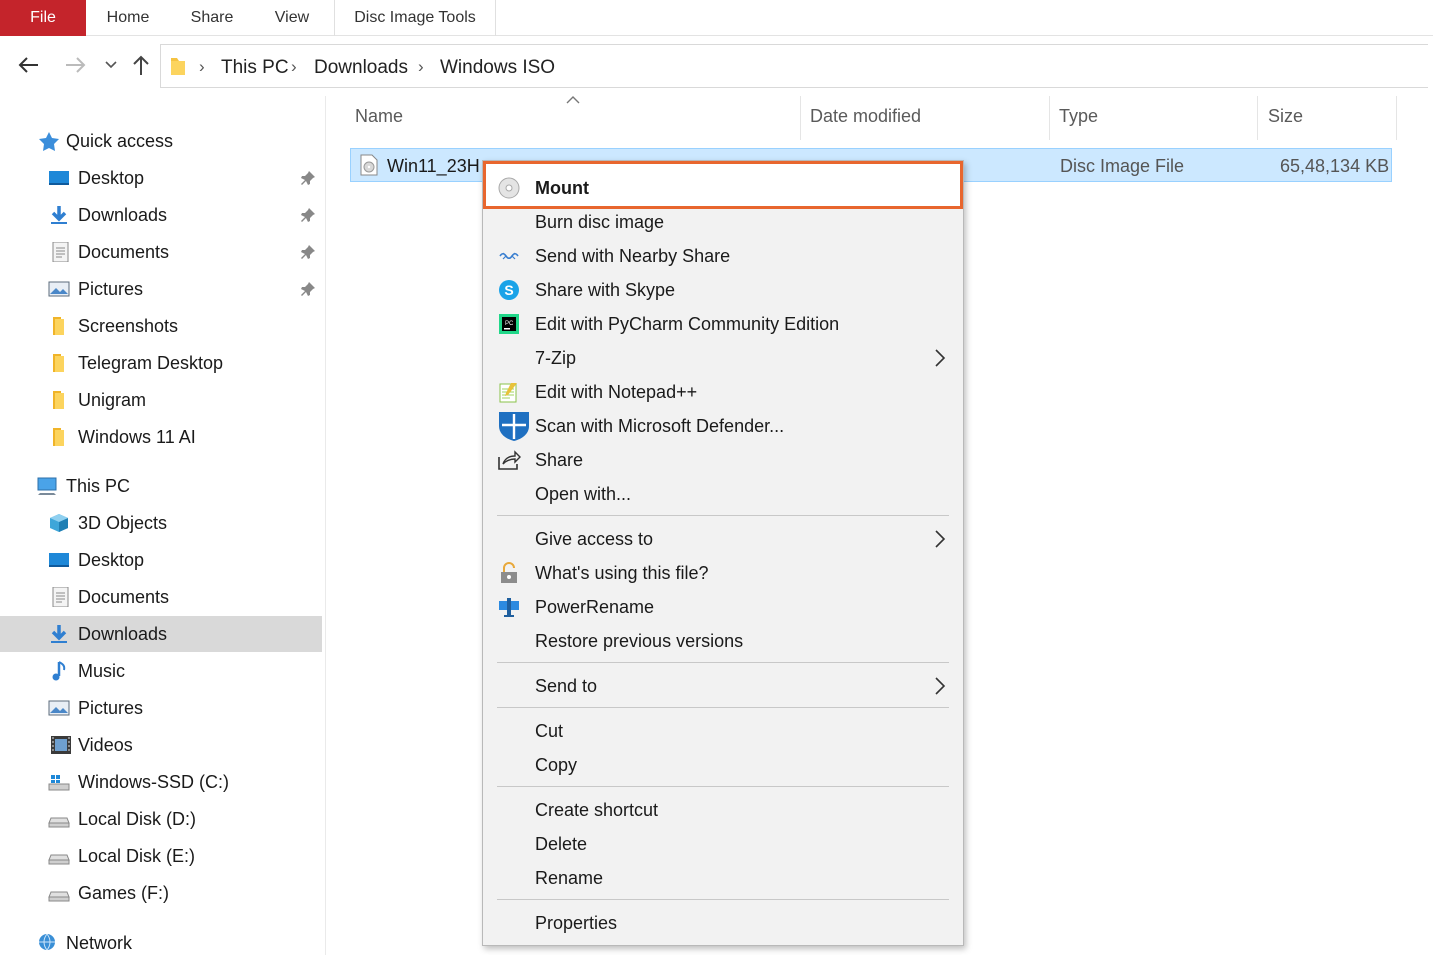  Describe the element at coordinates (161, 597) in the screenshot. I see `sidebar-item-documents-pc: Documents` at that location.